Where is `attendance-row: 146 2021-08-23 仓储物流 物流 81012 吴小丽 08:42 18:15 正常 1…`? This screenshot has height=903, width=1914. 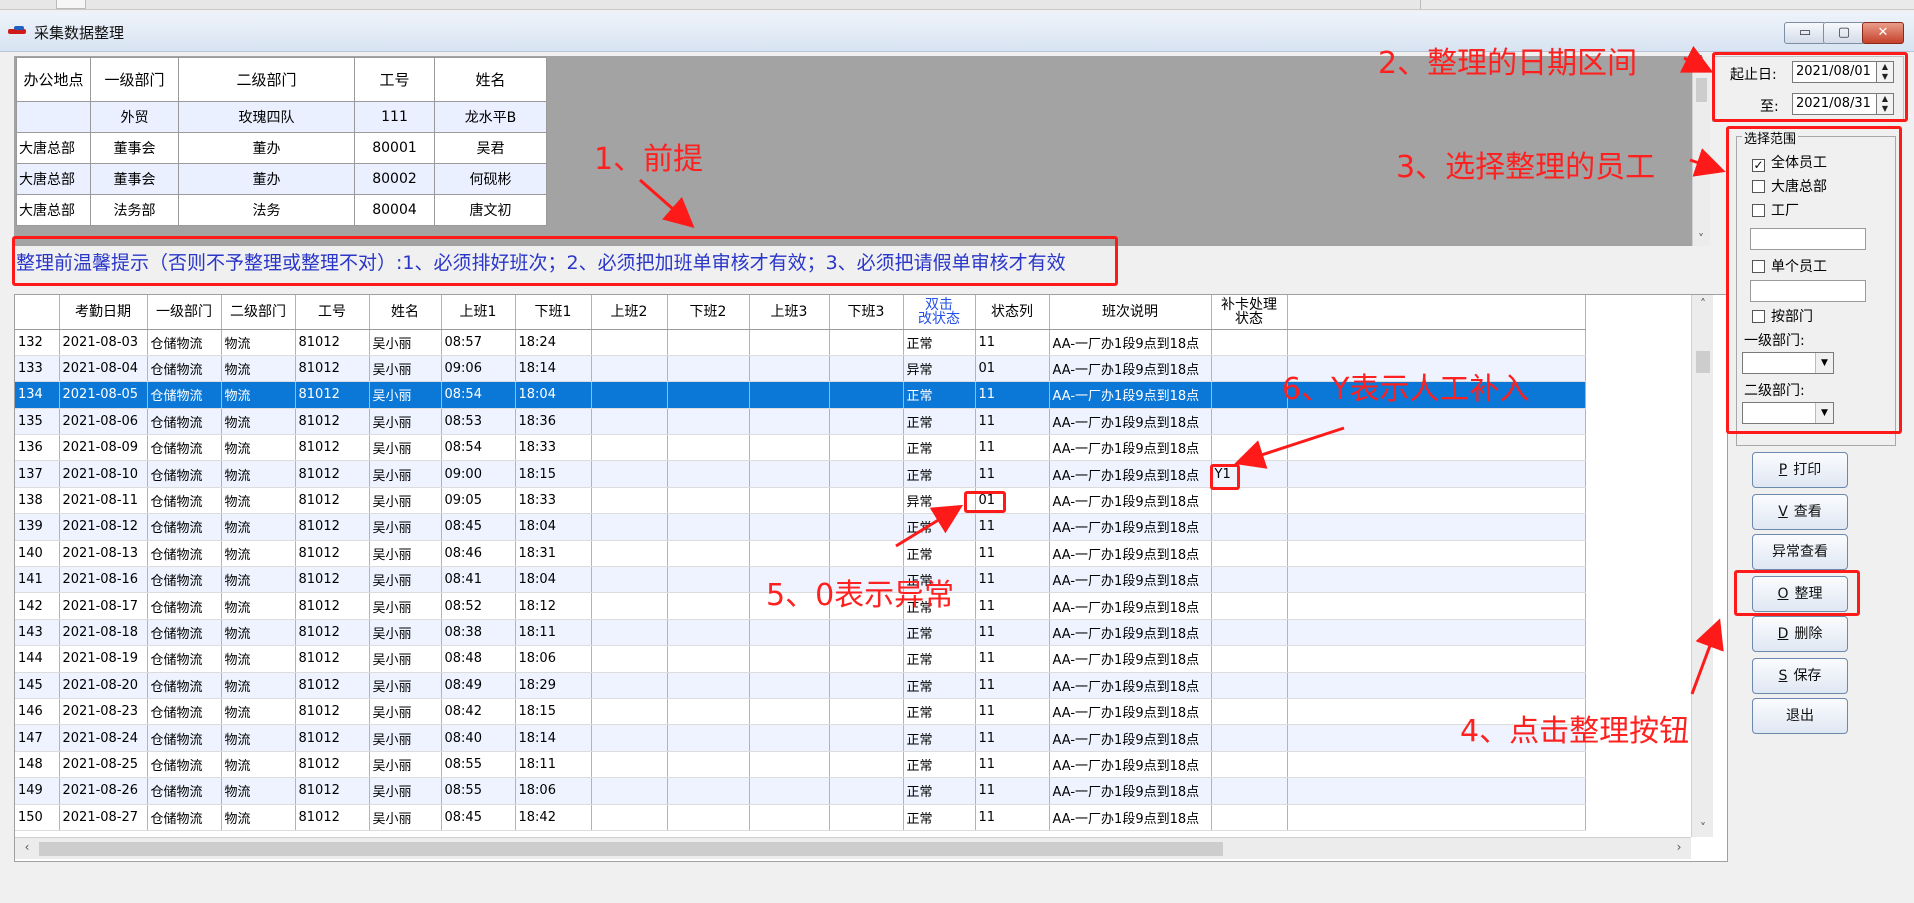 attendance-row: 146 2021-08-23 仓储物流 物流 81012 吴小丽 08:42 18:15 正常 1… is located at coordinates (800, 712).